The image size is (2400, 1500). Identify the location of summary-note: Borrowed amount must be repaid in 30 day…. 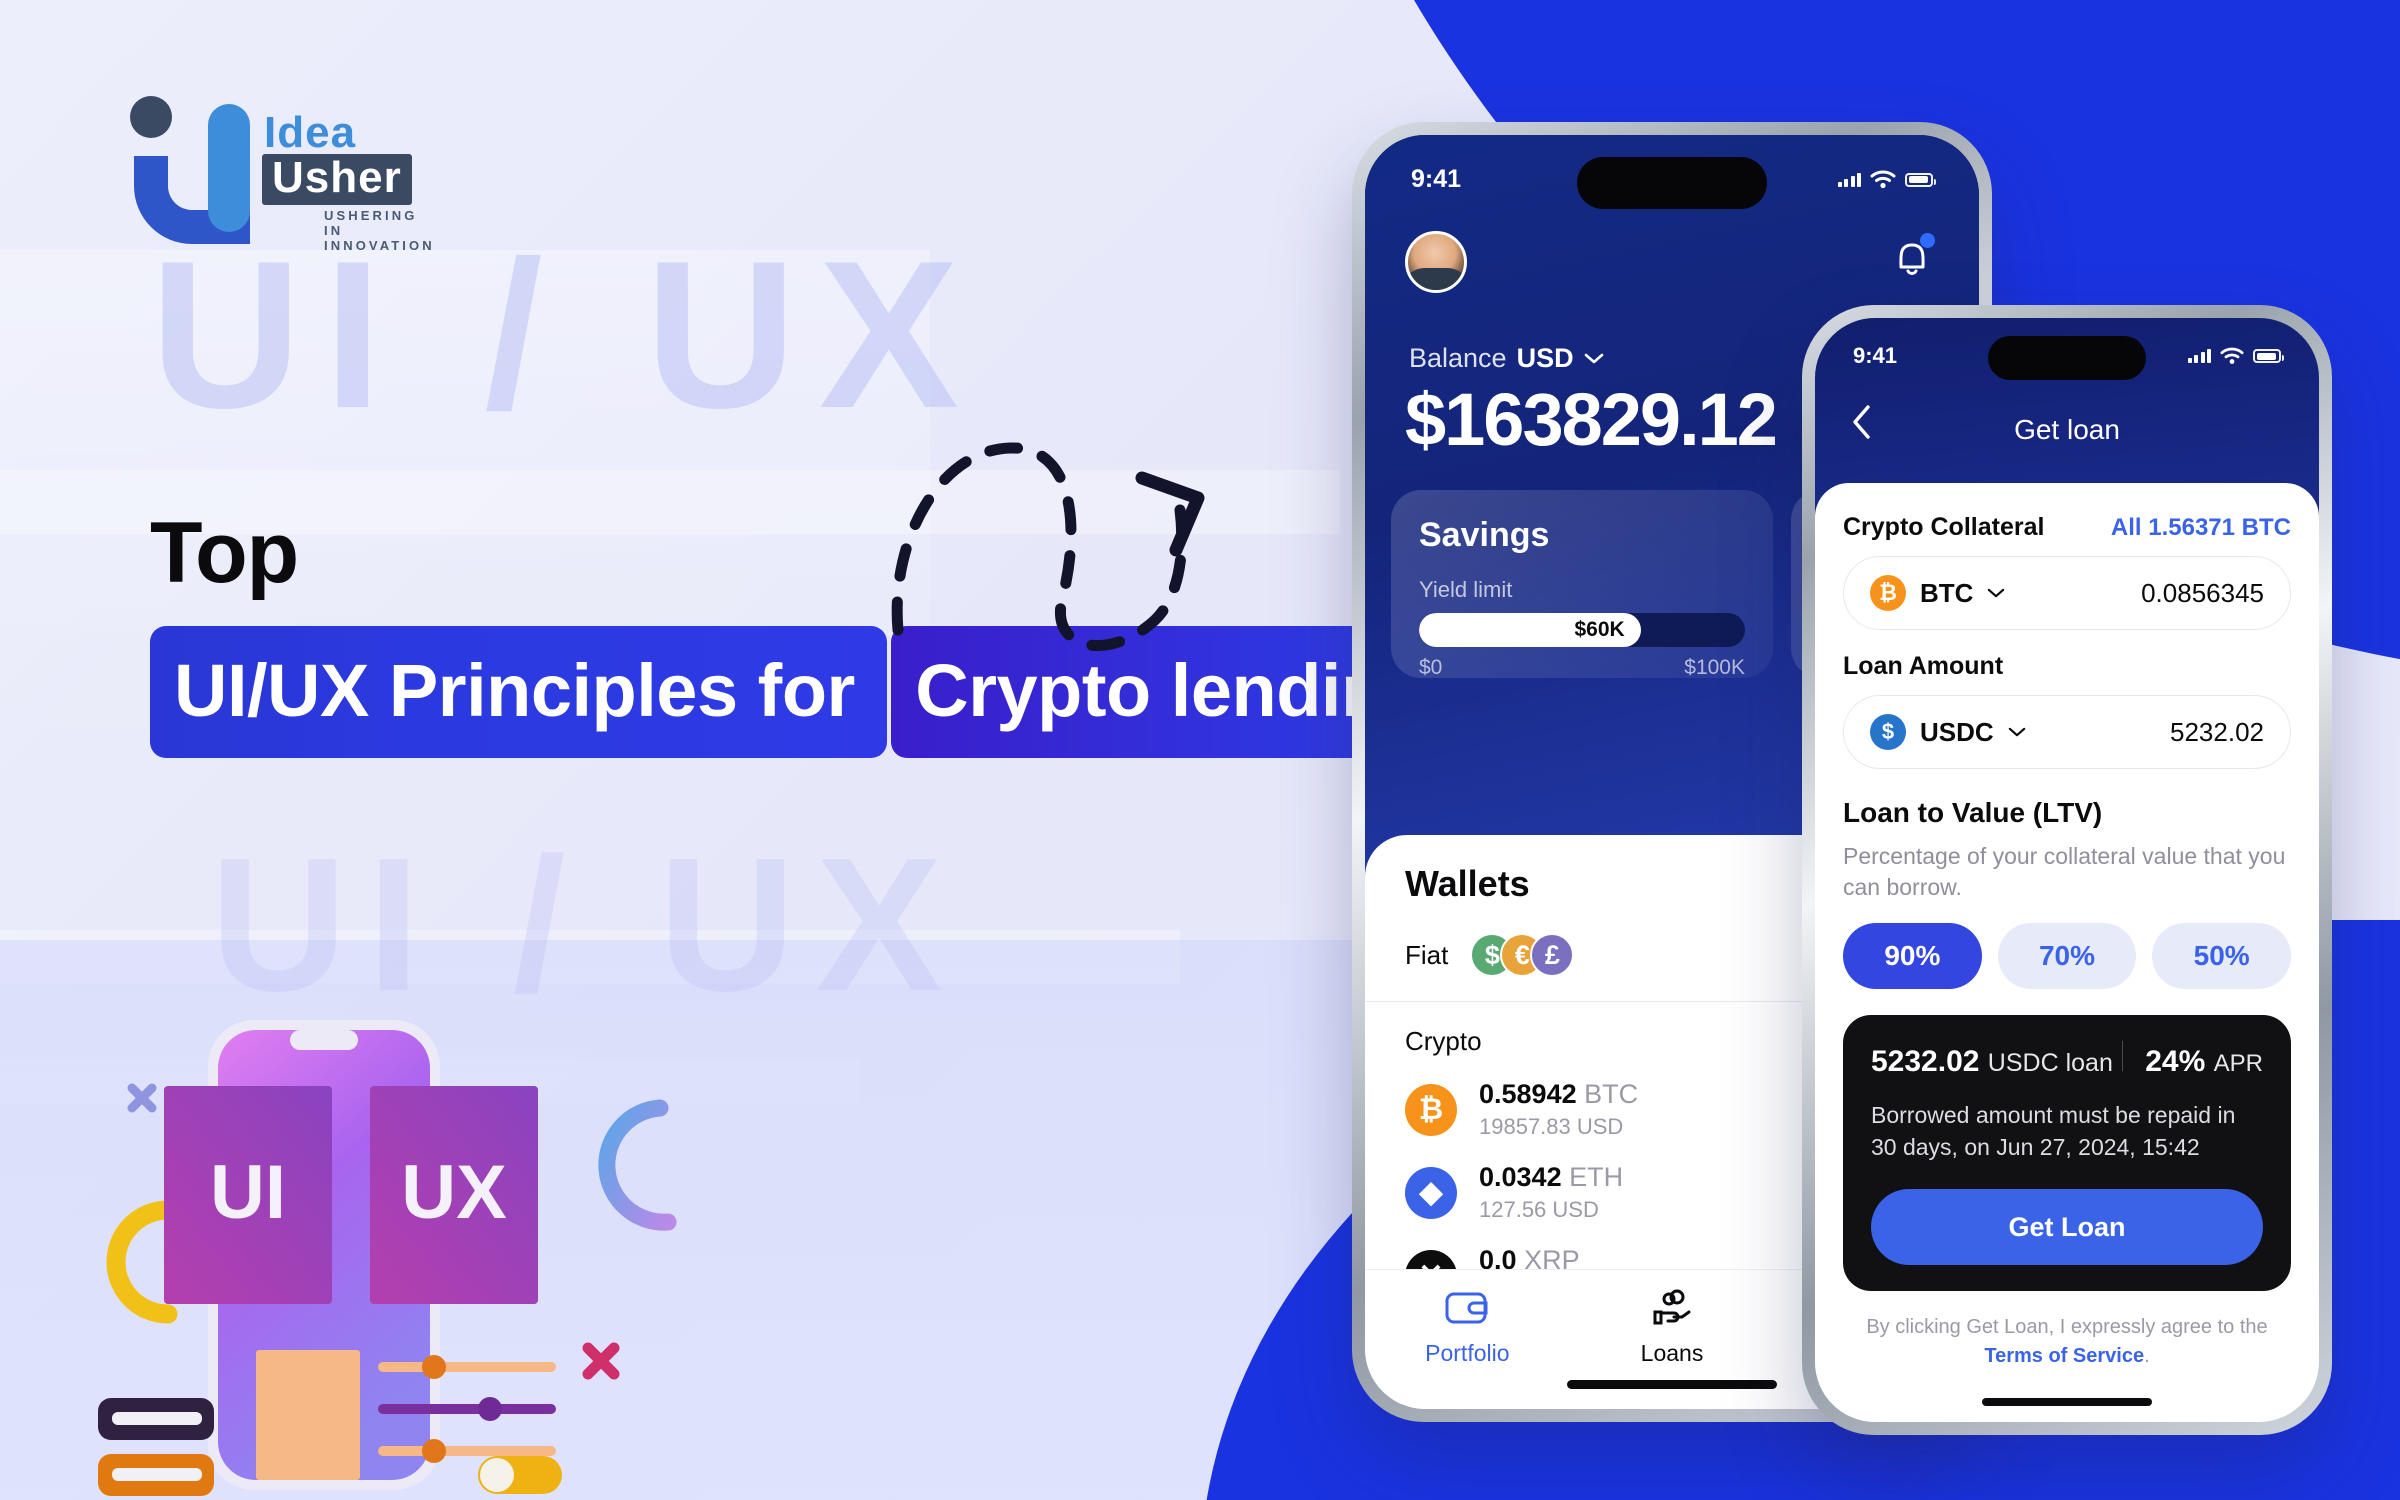
(2053, 1131).